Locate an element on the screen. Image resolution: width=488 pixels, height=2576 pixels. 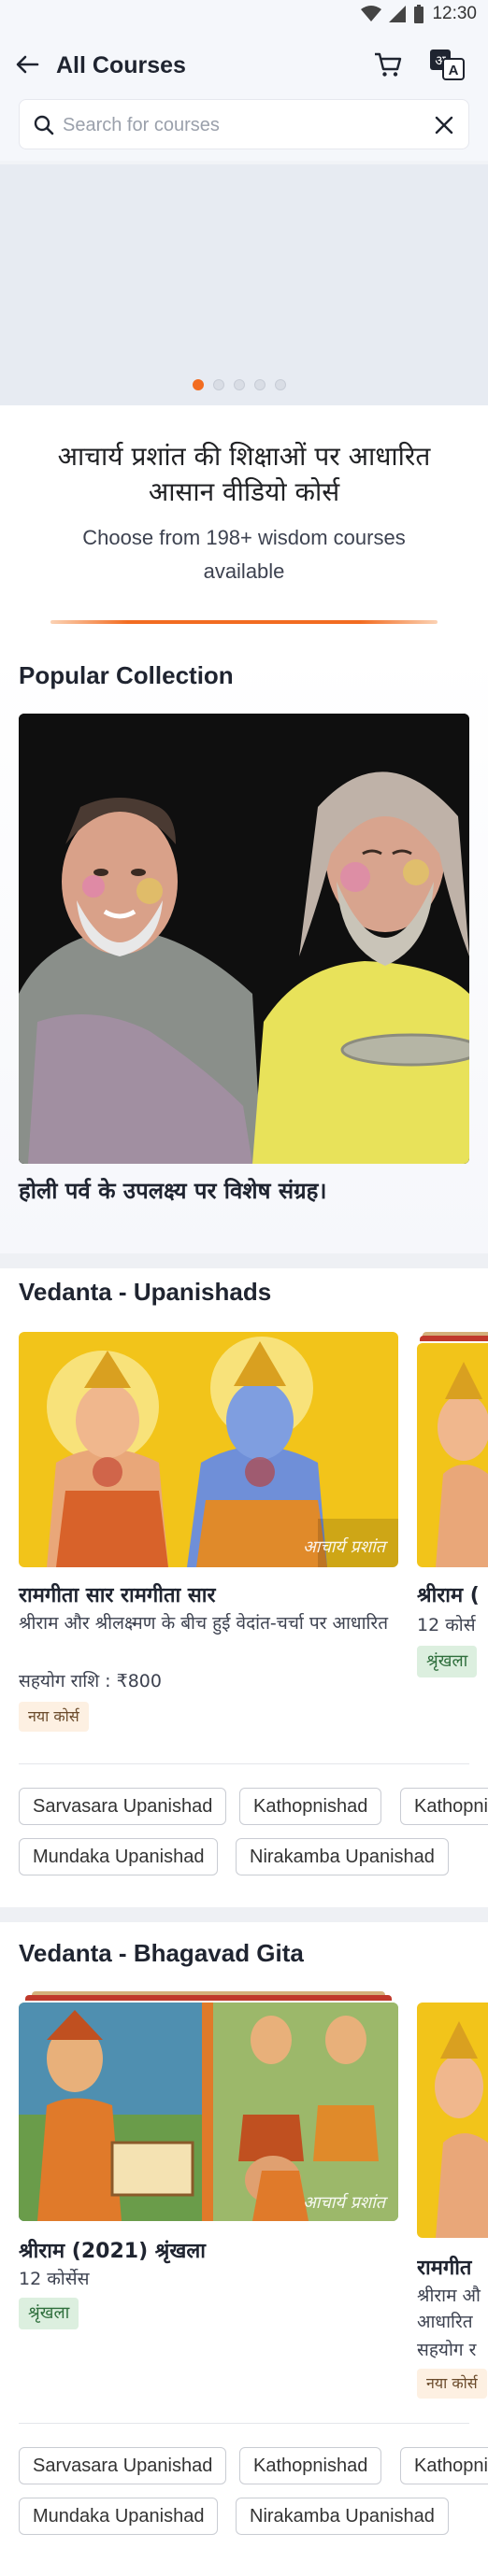
cart-icon is located at coordinates (388, 64).